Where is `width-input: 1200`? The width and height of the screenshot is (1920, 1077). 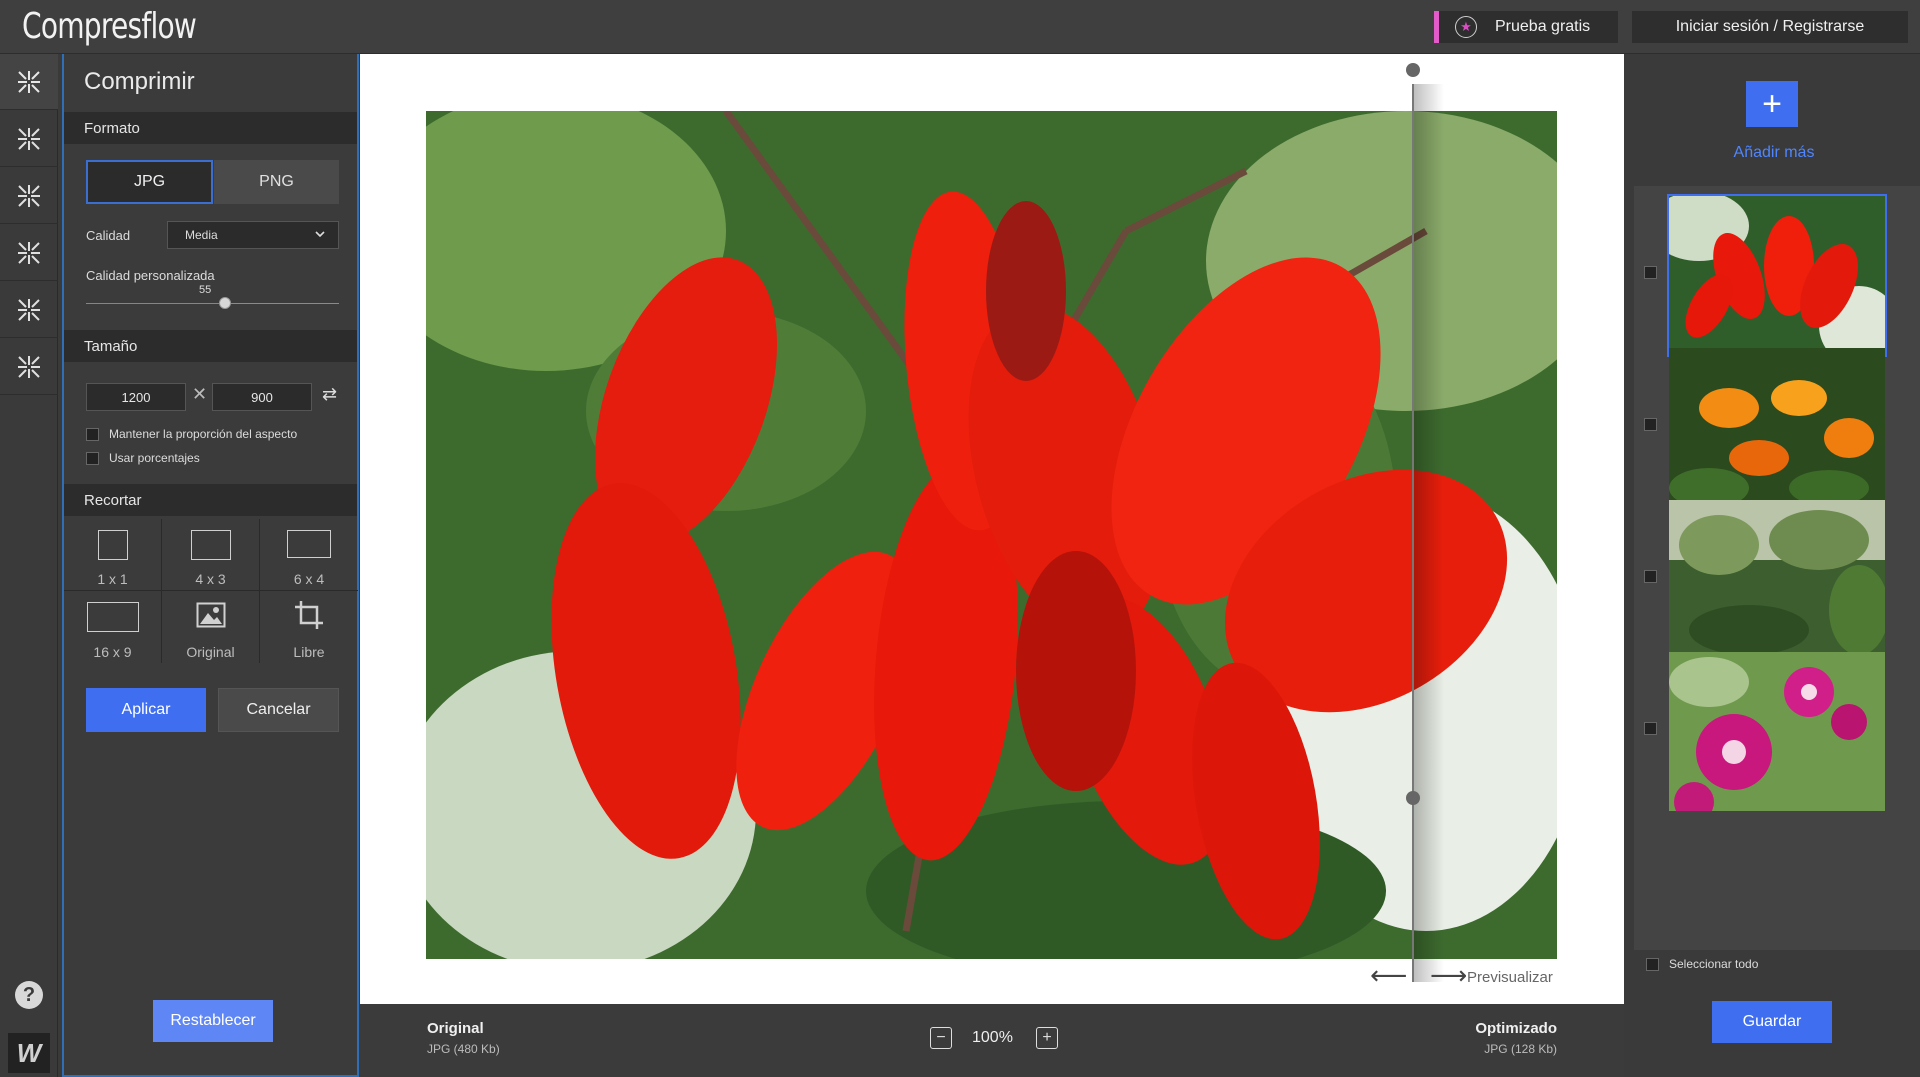
width-input: 1200 is located at coordinates (136, 397).